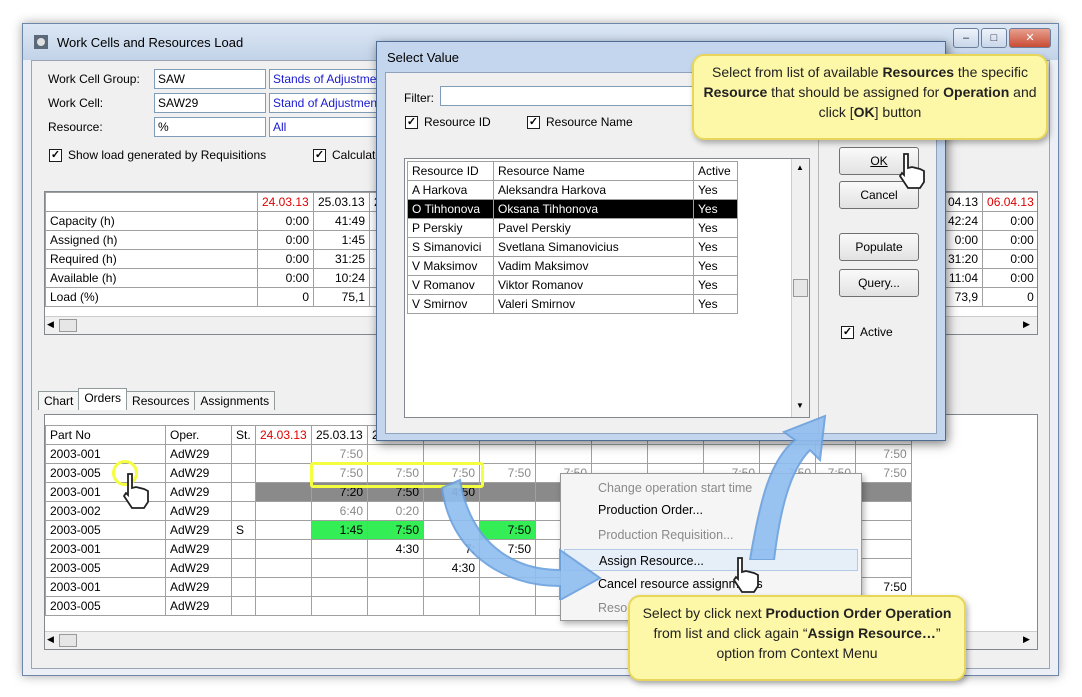 The height and width of the screenshot is (697, 1082). I want to click on tab-chart: Chart, so click(59, 400).